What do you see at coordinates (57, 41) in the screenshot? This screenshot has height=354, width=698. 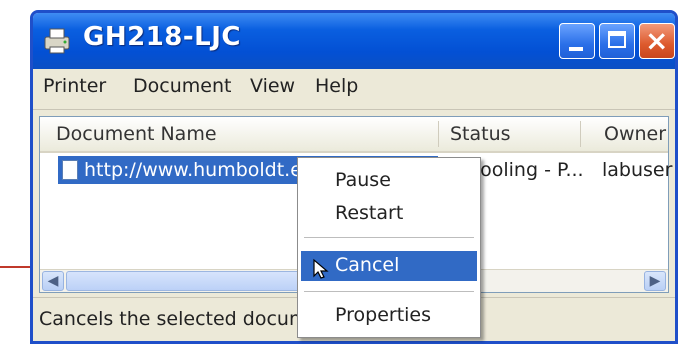 I see `printer-icon` at bounding box center [57, 41].